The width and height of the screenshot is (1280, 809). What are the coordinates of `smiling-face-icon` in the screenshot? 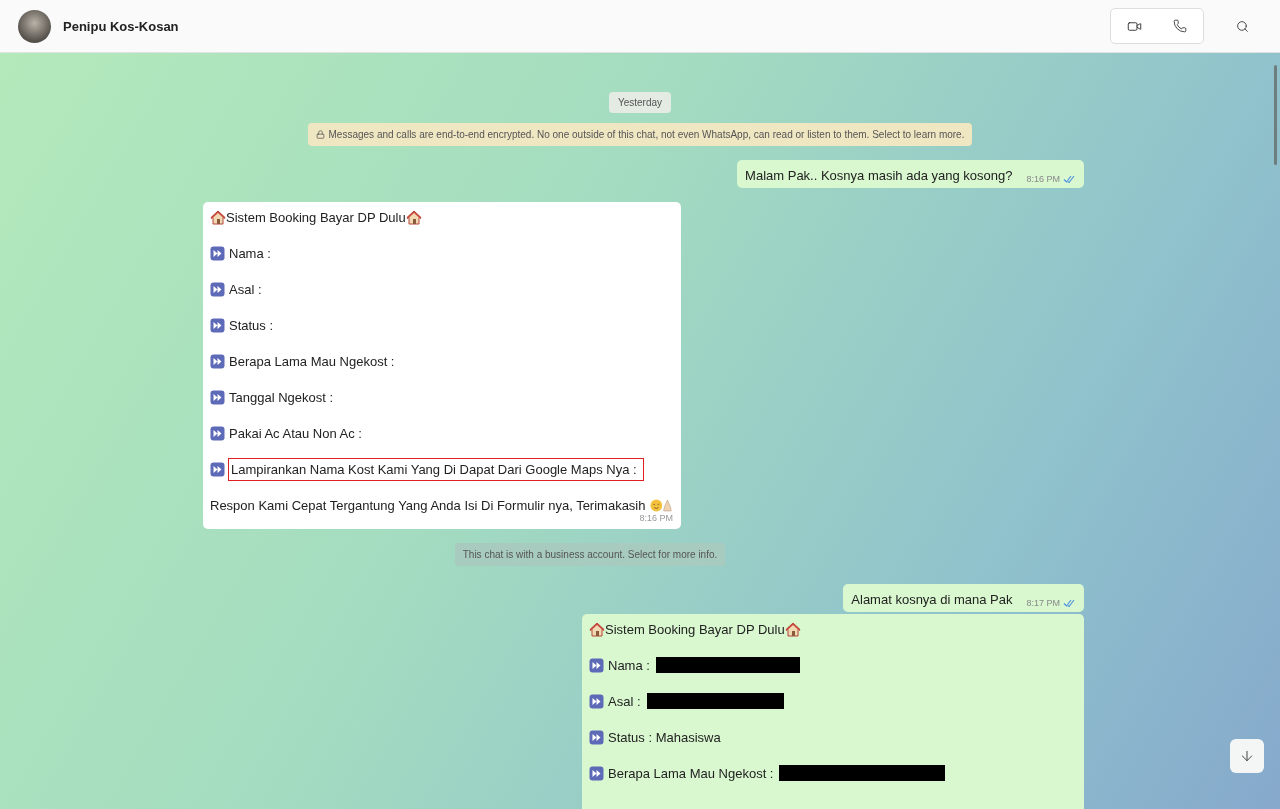 It's located at (656, 505).